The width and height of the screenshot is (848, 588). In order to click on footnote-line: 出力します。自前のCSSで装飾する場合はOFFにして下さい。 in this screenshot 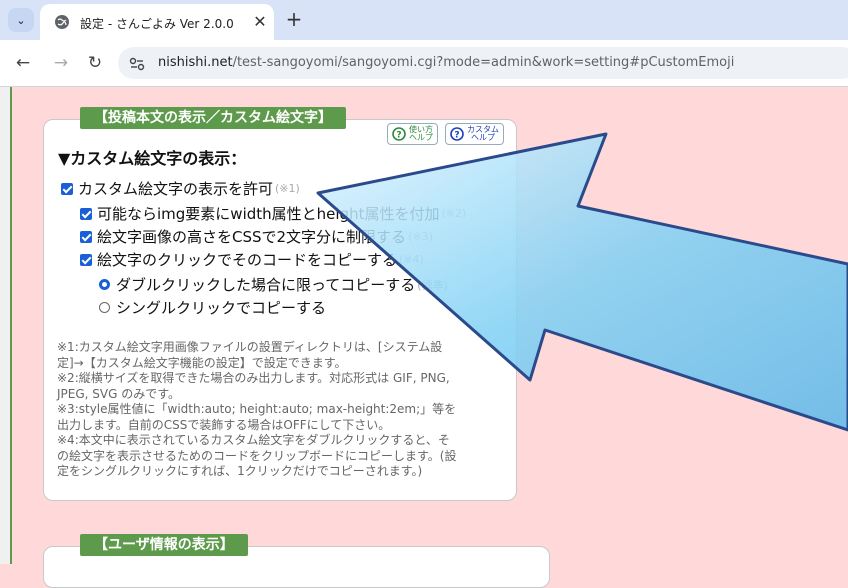, I will do `click(224, 424)`.